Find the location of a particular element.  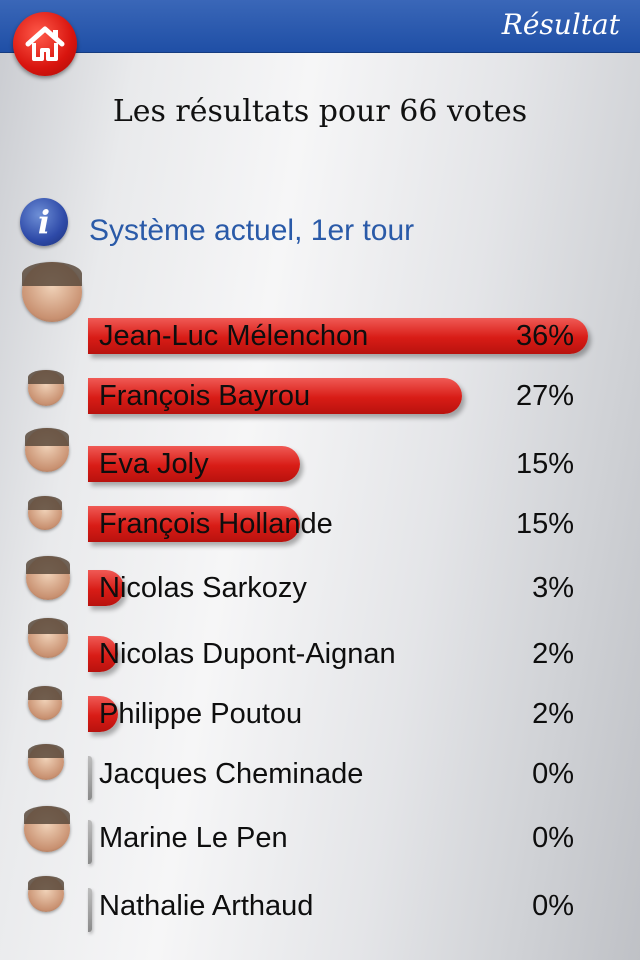

info-icon: i is located at coordinates (44, 222).